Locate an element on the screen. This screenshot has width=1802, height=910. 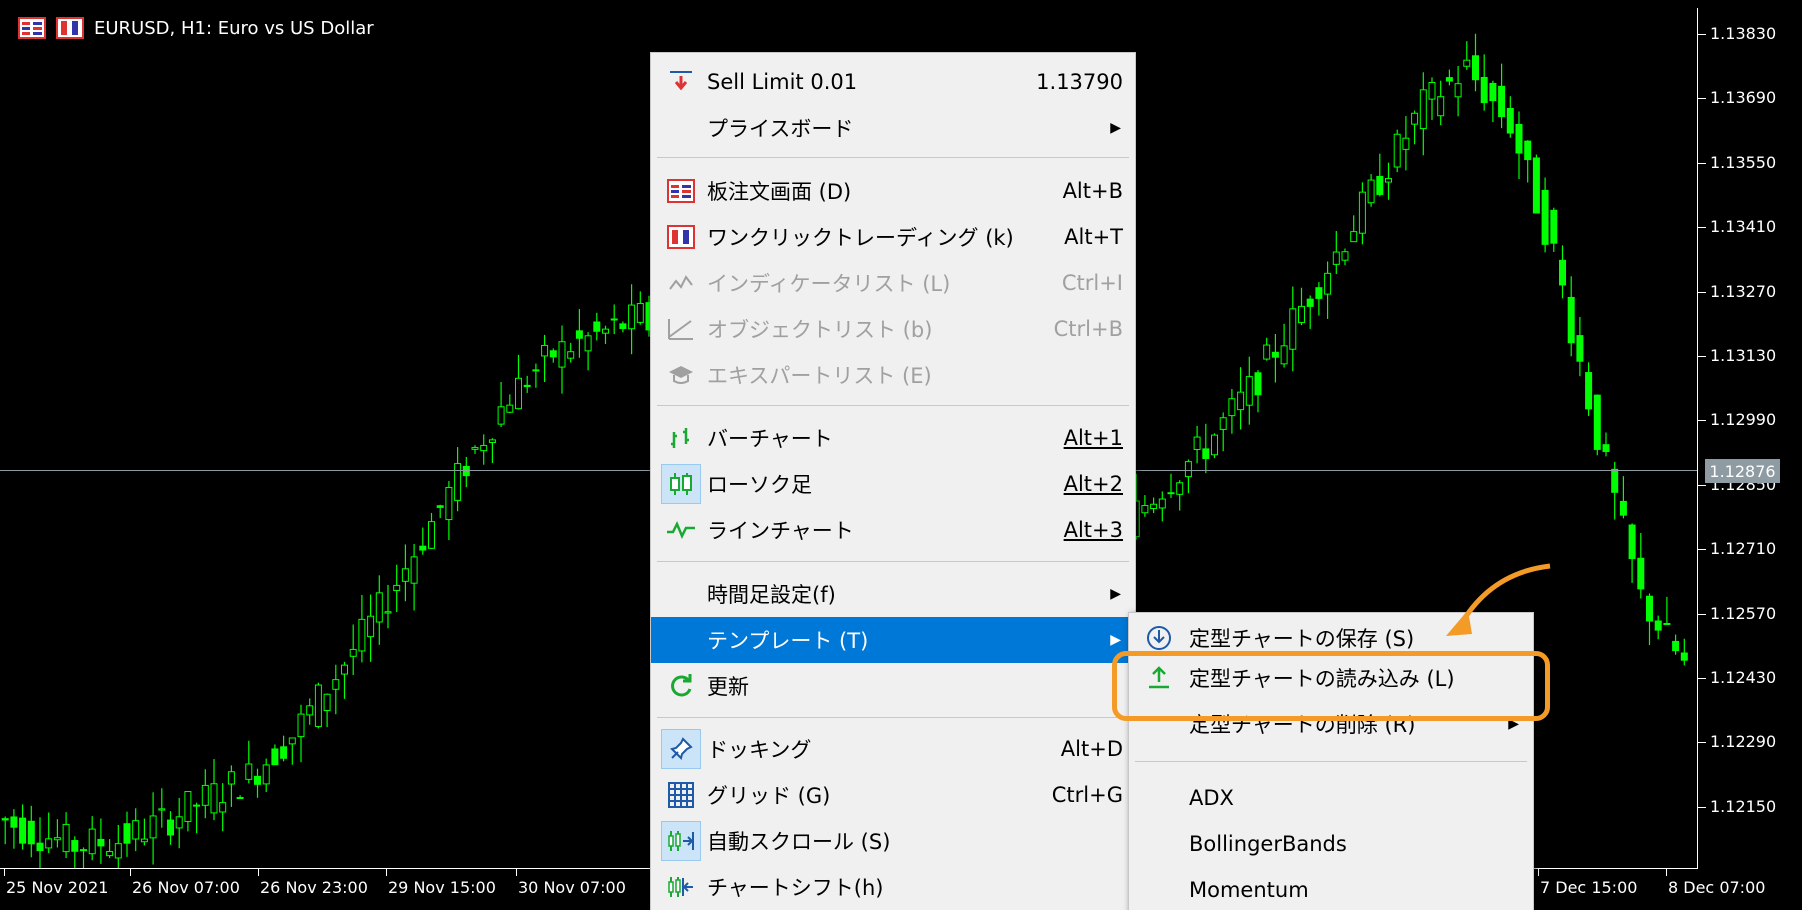
price-label: 1.13830 is located at coordinates (1743, 33).